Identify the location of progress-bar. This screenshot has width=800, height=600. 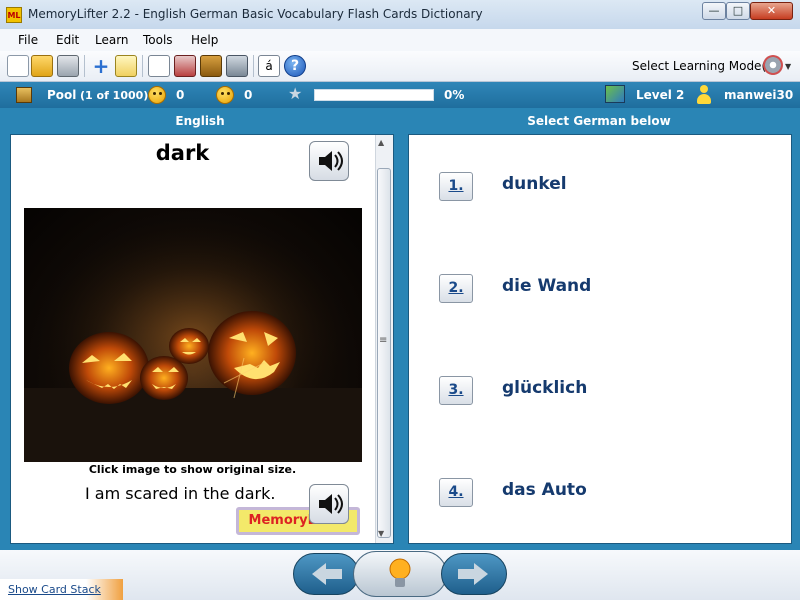
(374, 95).